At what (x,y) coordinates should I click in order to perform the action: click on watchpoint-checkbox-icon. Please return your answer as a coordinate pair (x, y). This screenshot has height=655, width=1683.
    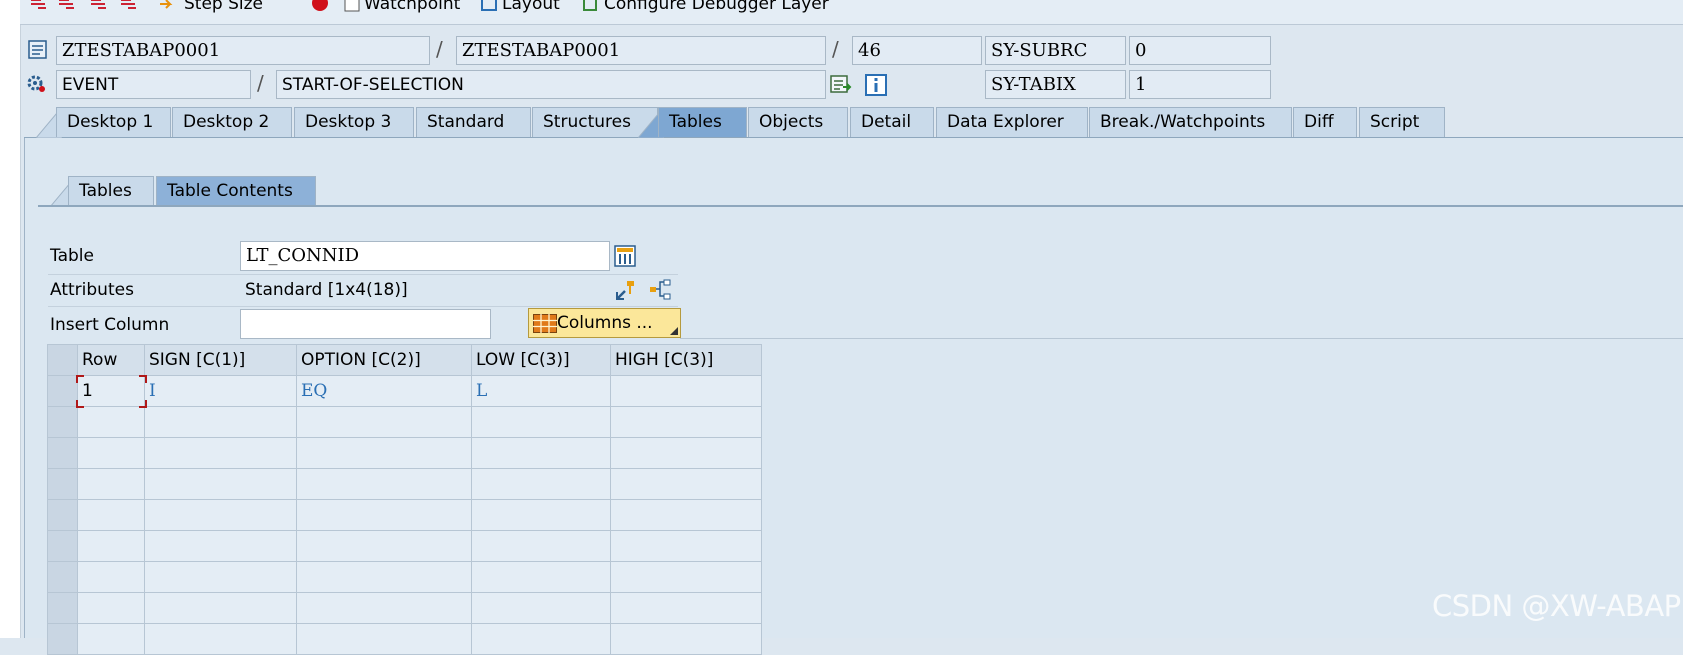
    Looking at the image, I should click on (352, 6).